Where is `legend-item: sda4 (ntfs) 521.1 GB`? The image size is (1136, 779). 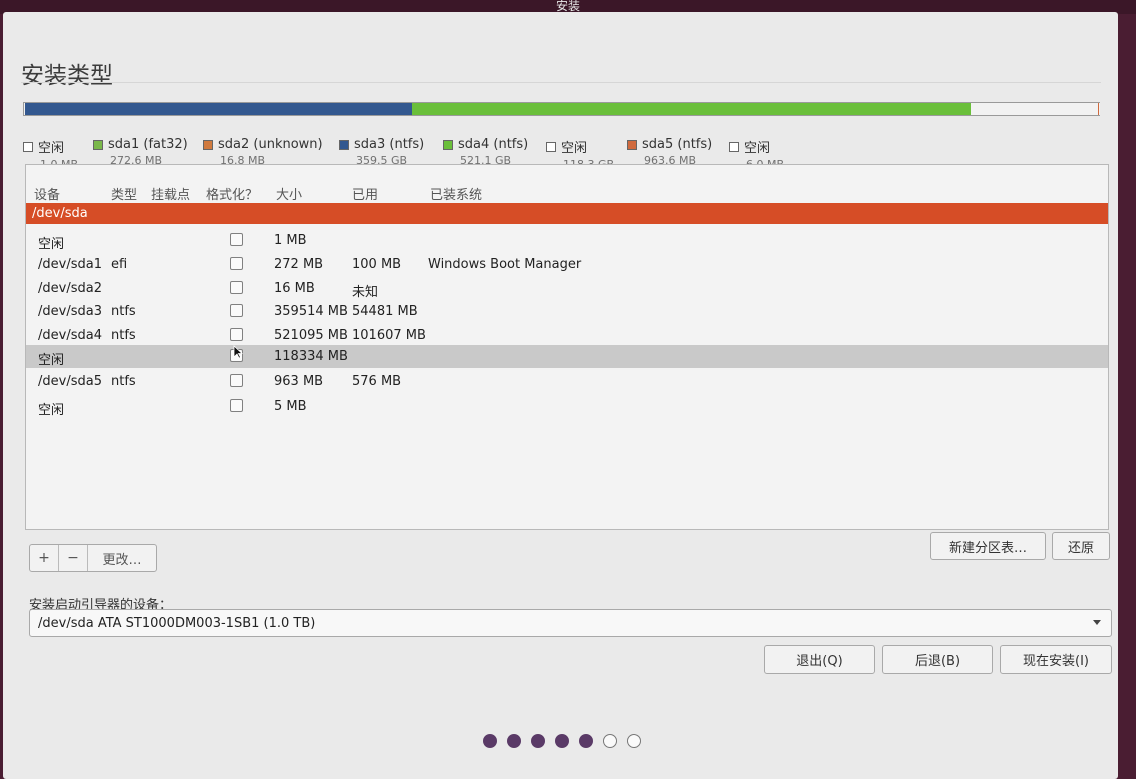 legend-item: sda4 (ntfs) 521.1 GB is located at coordinates (485, 152).